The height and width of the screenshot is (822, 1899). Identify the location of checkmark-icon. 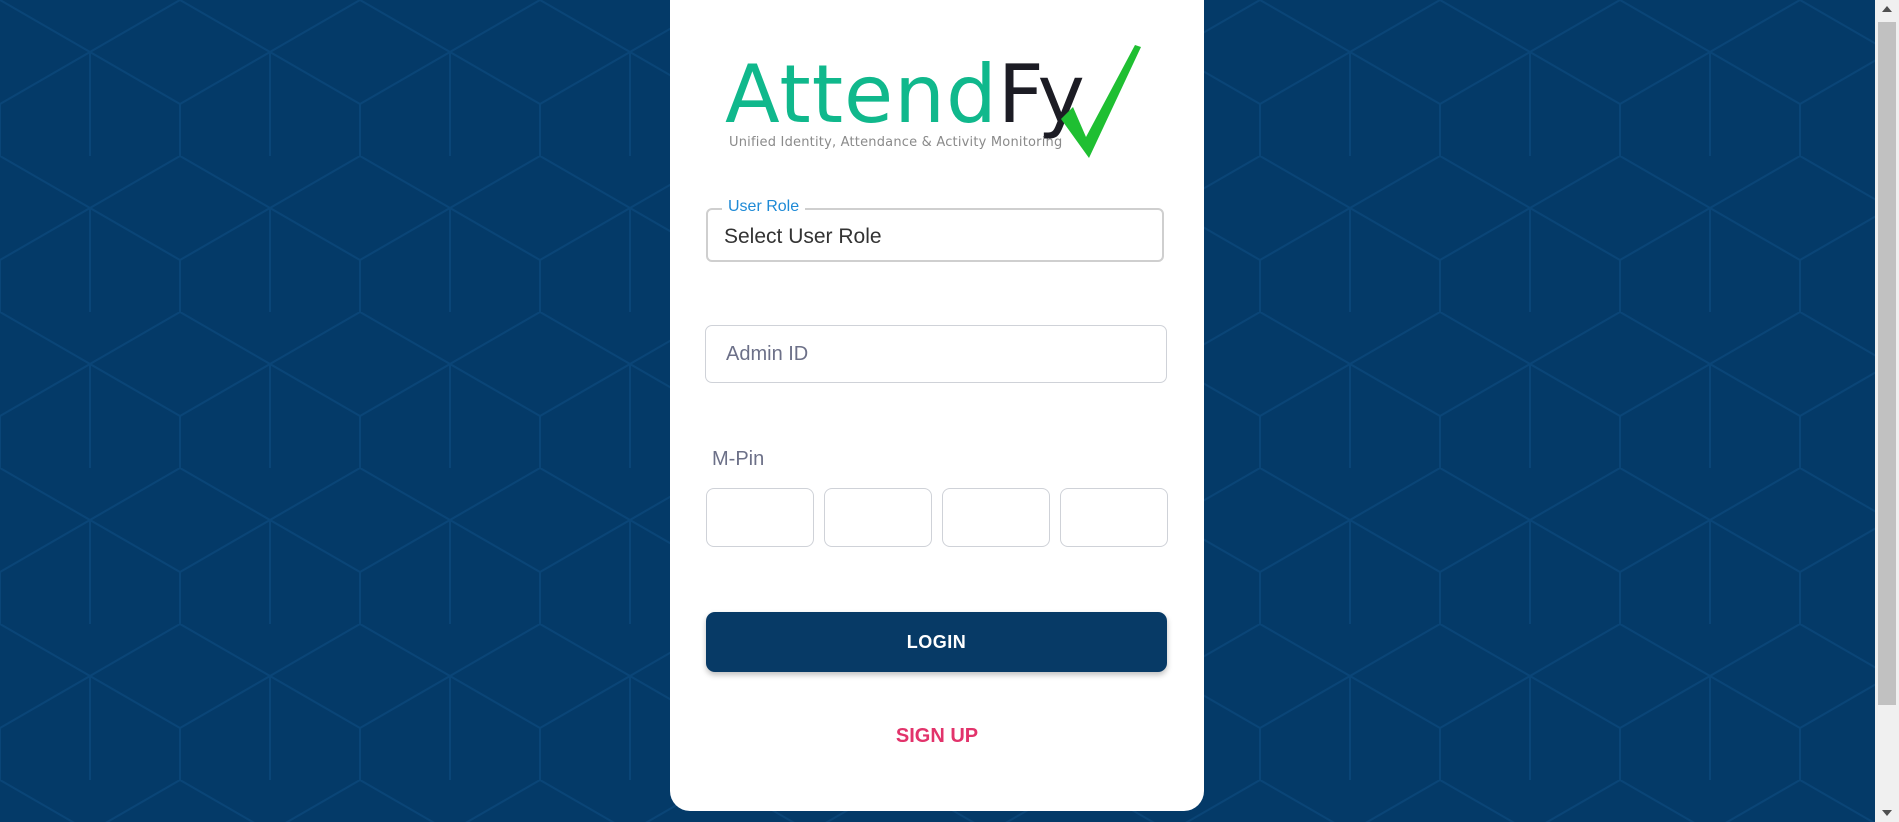
(1101, 101).